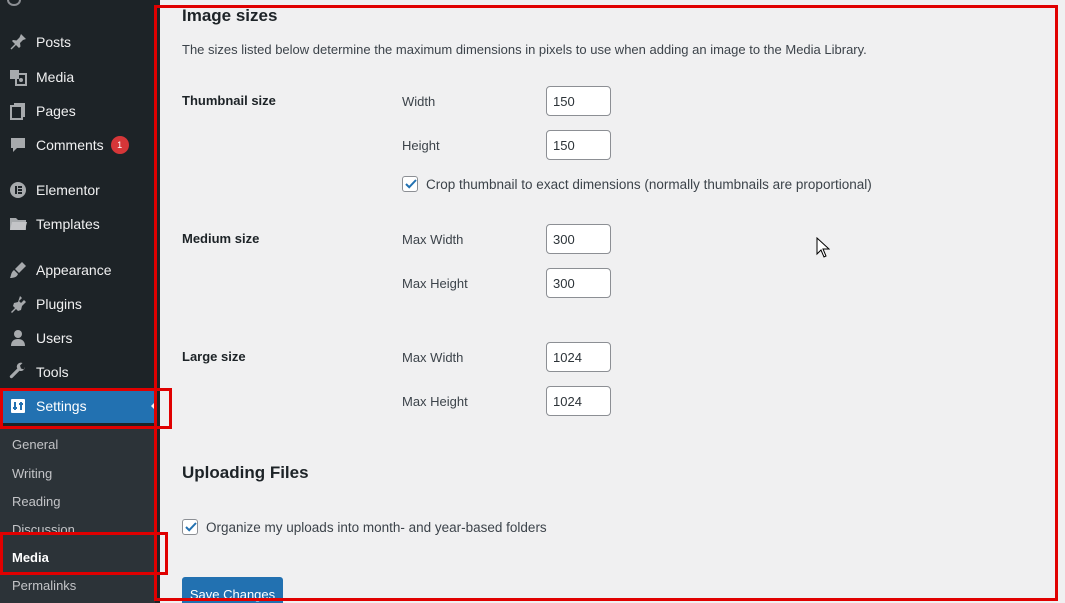 This screenshot has height=603, width=1065. Describe the element at coordinates (68, 190) in the screenshot. I see `sidebar-item-label: Elementor` at that location.